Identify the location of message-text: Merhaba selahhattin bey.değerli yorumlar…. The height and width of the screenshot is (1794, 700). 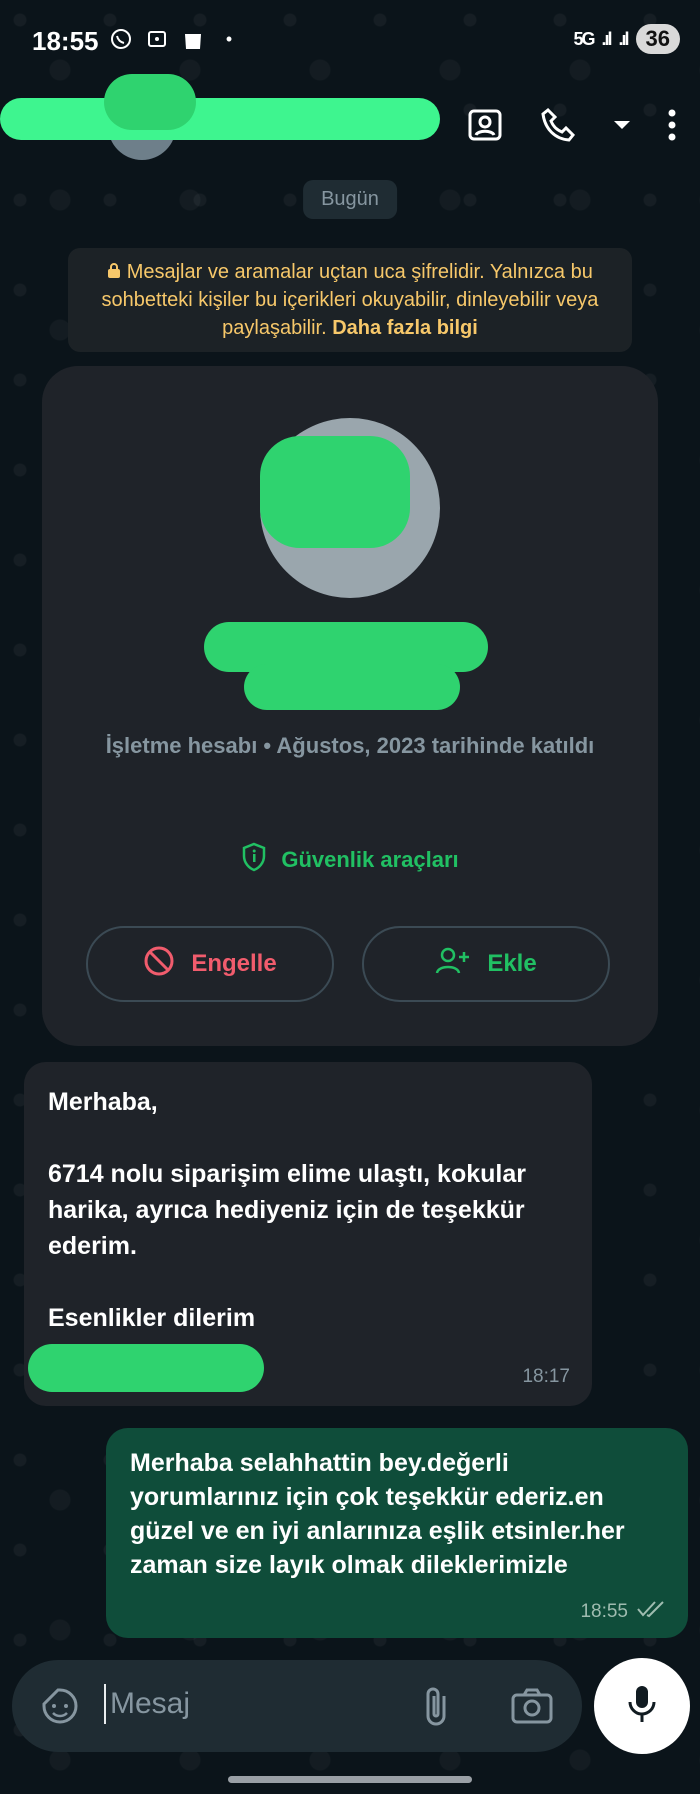
(377, 1514).